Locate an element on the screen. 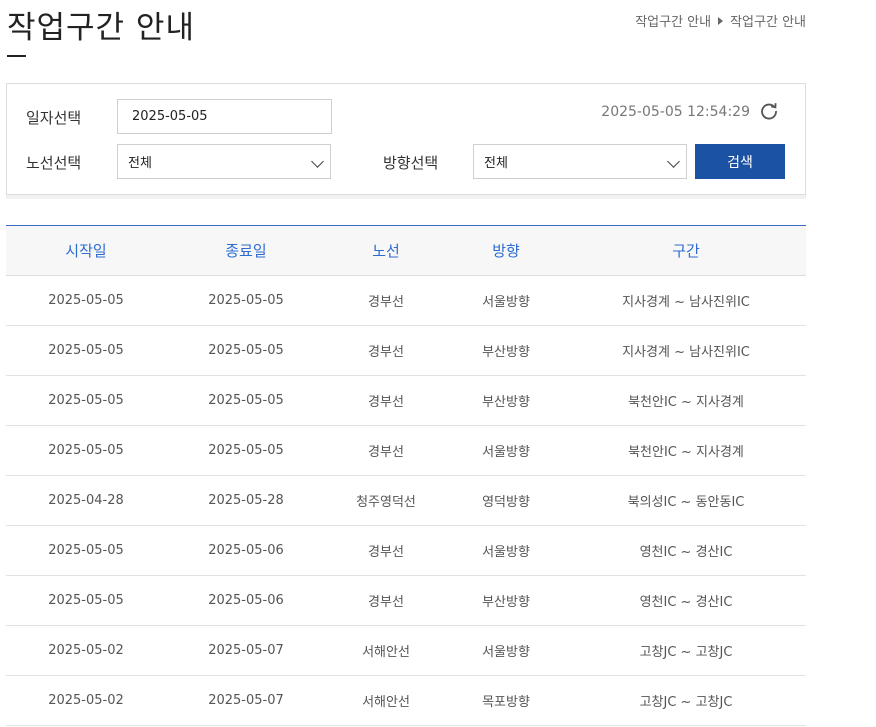 The height and width of the screenshot is (727, 876). column-header-direction: 방향 is located at coordinates (506, 250).